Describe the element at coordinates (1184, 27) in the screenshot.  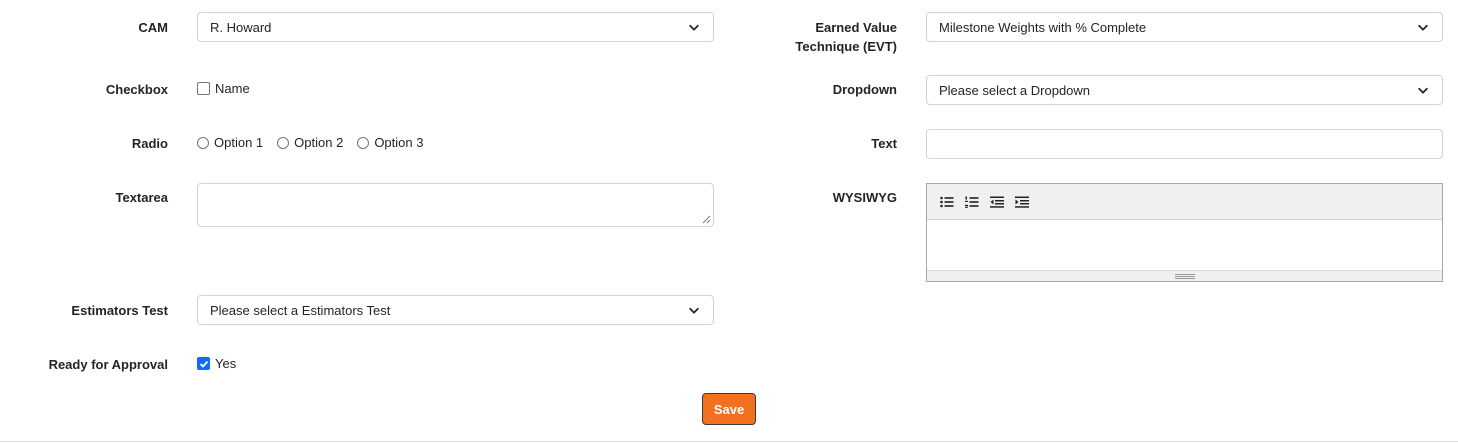
I see `evt-select: Milestone Weights with % Complete` at that location.